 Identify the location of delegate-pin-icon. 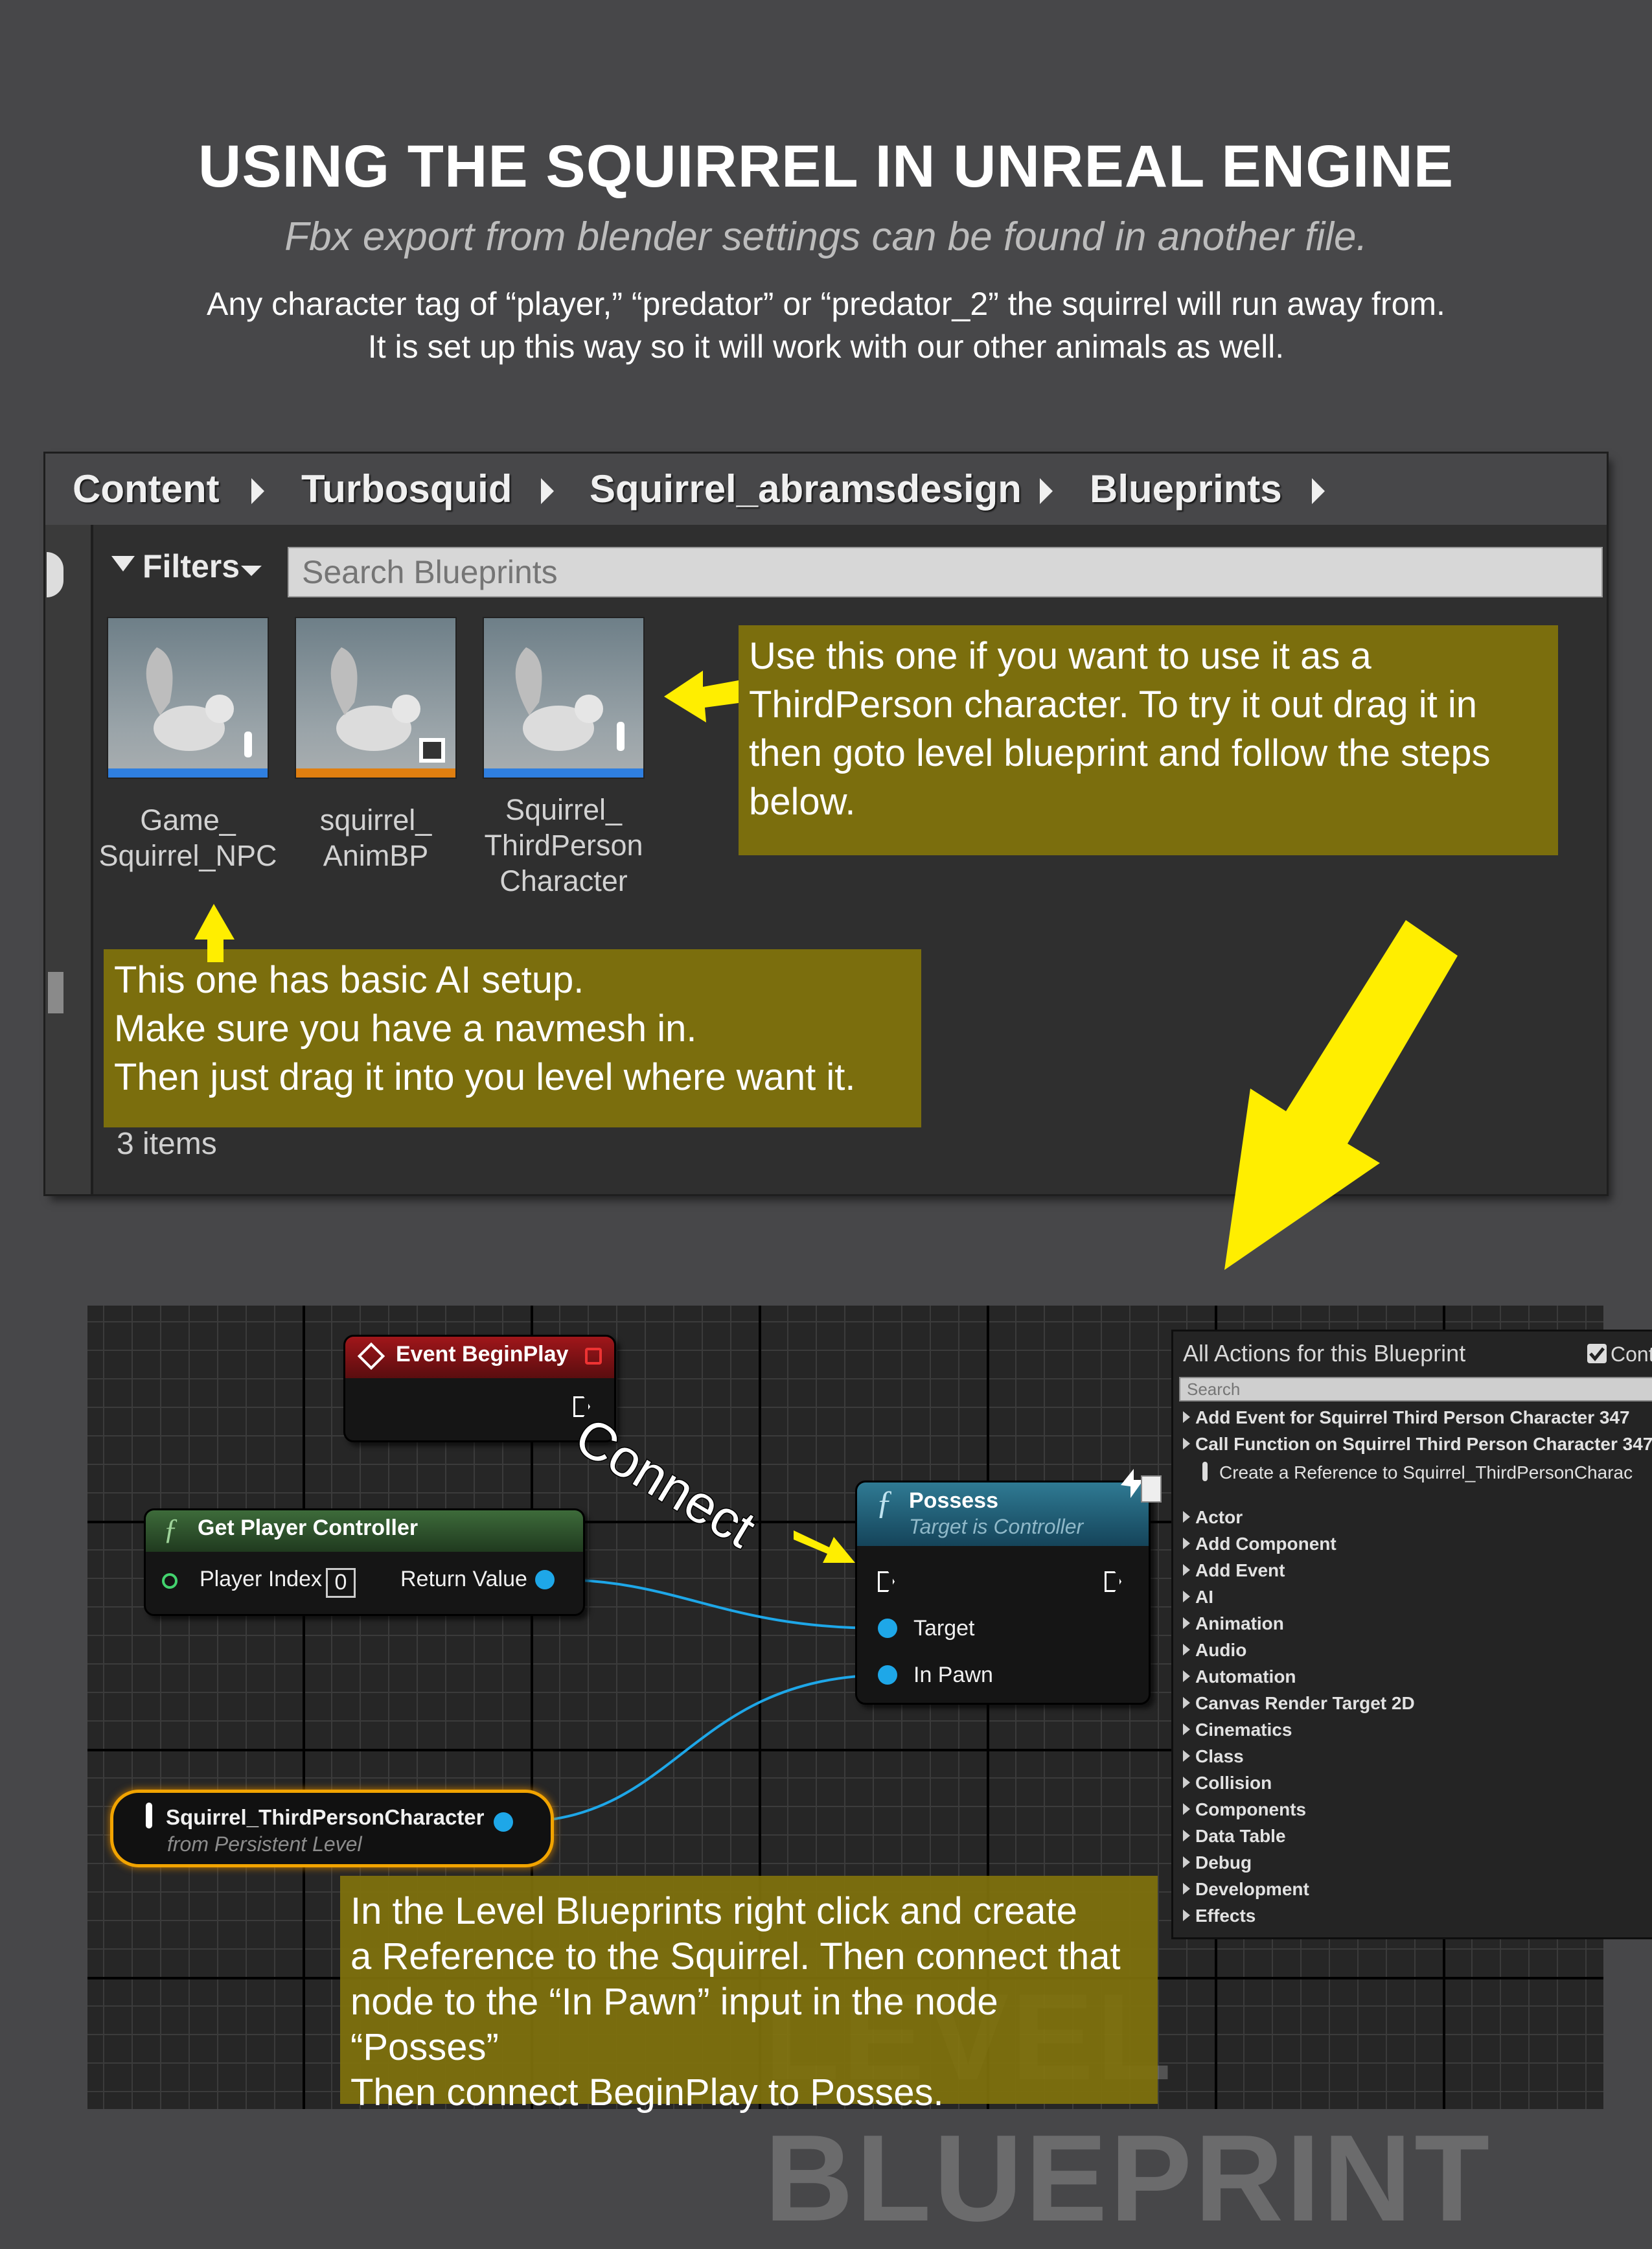
(593, 1356).